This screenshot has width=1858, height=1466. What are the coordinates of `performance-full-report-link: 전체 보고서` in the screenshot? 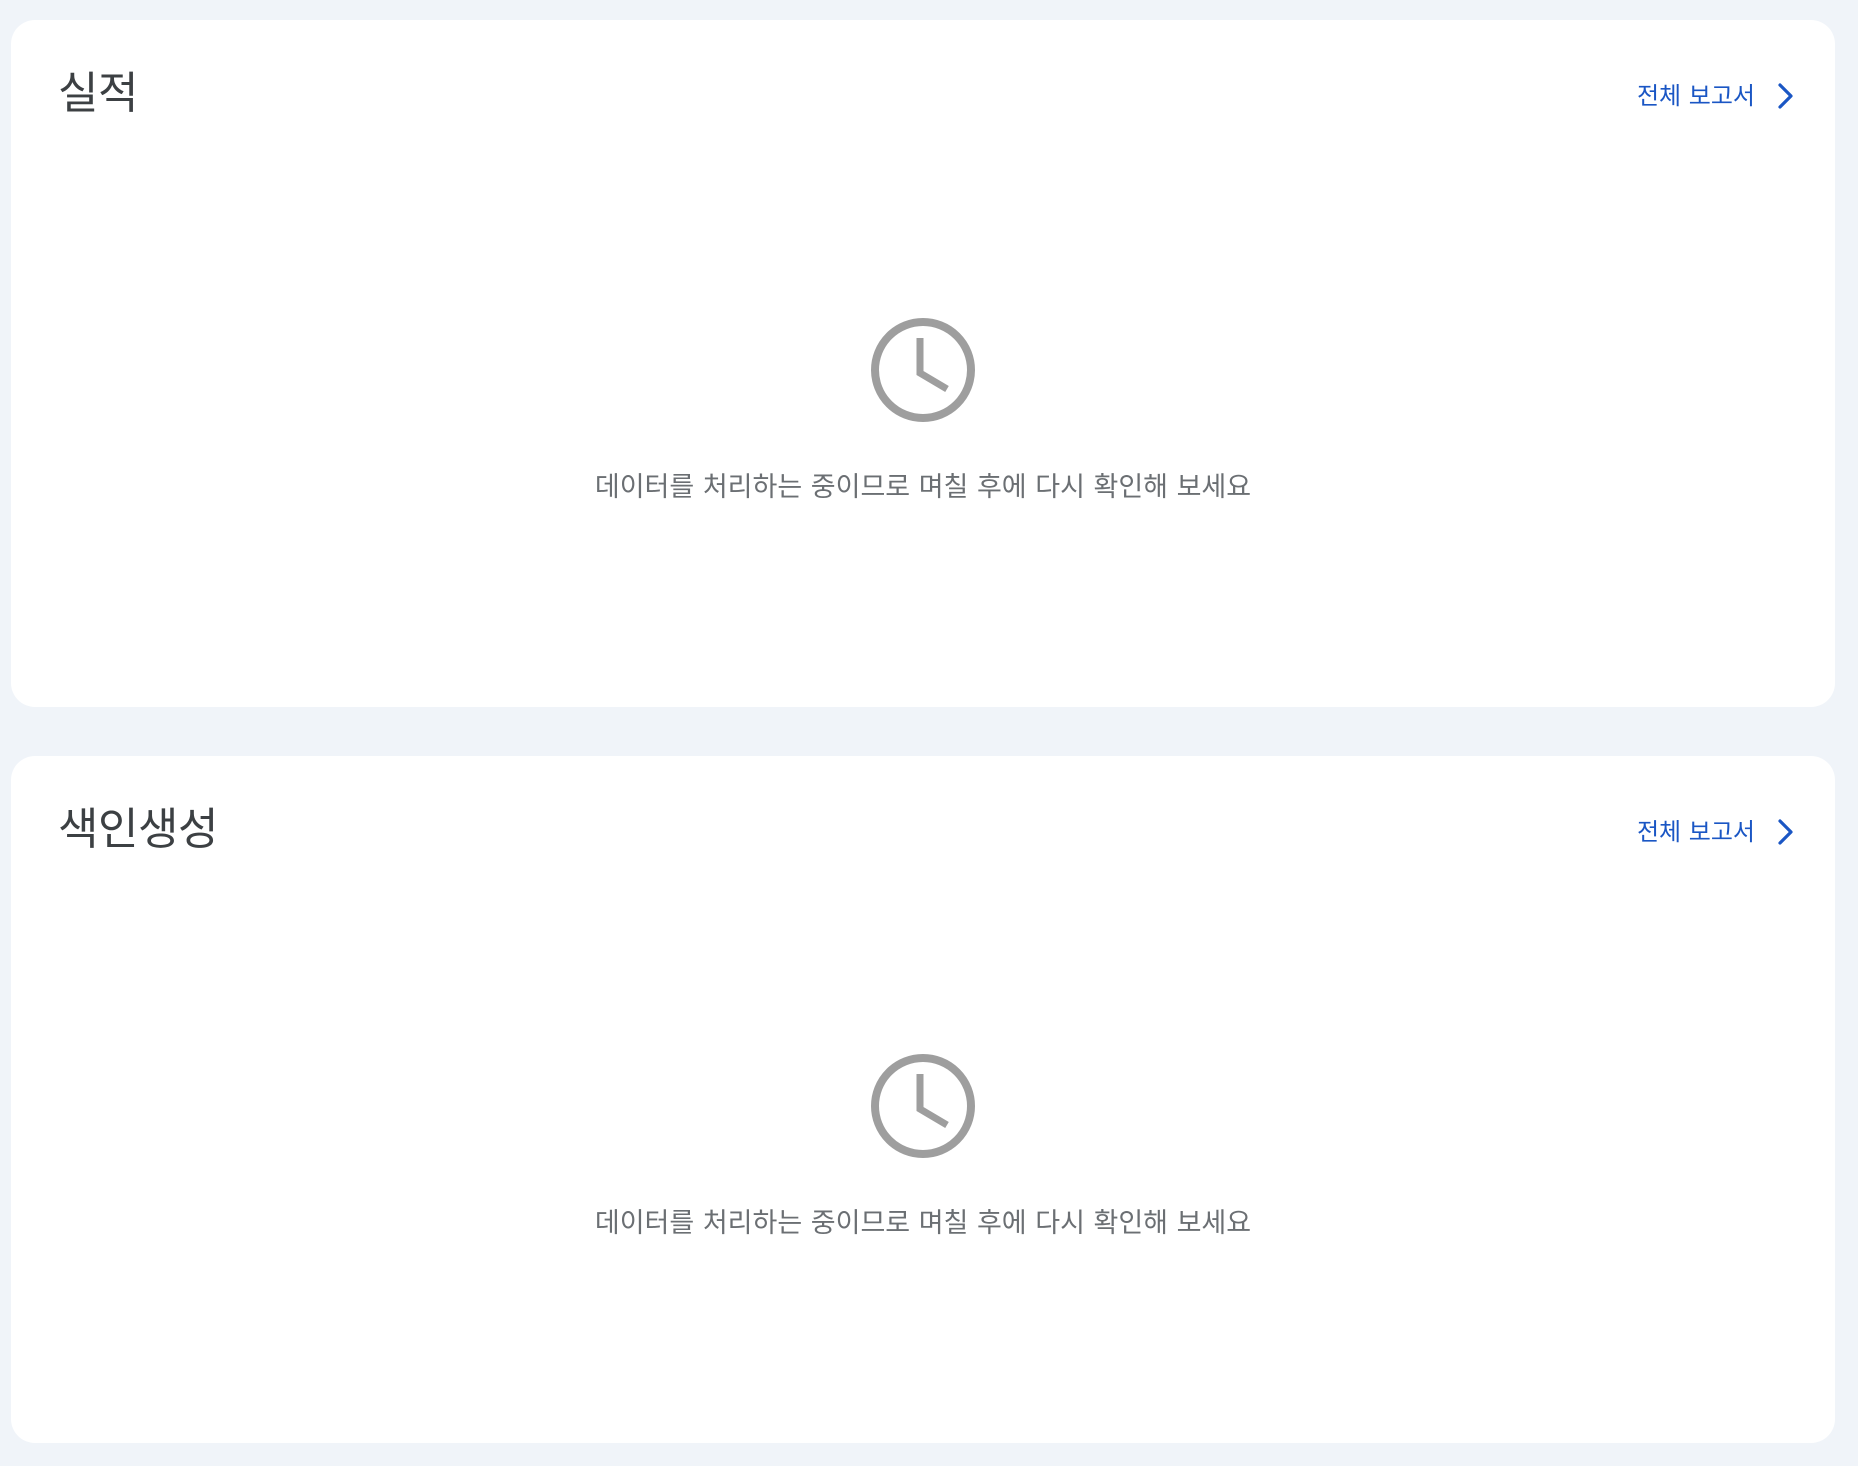 It's located at (1717, 96).